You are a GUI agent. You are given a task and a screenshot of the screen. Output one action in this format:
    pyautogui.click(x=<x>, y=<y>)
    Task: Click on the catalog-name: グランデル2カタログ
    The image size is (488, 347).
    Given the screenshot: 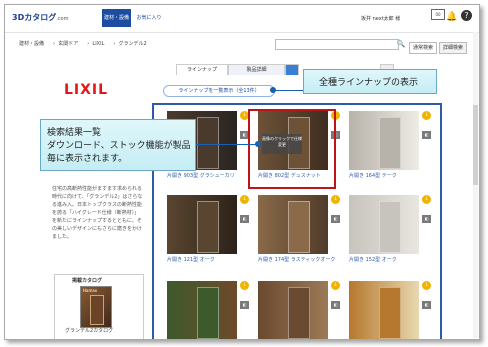 What is the action you would take?
    pyautogui.click(x=89, y=330)
    